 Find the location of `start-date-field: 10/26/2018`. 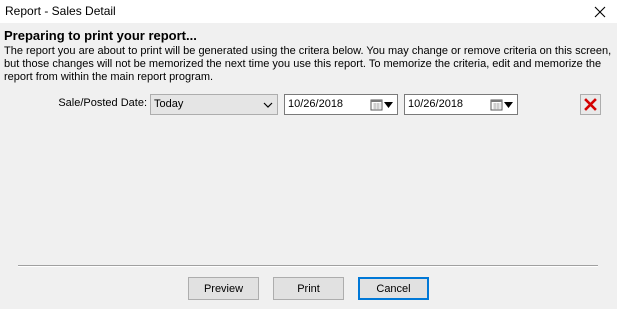

start-date-field: 10/26/2018 is located at coordinates (341, 104).